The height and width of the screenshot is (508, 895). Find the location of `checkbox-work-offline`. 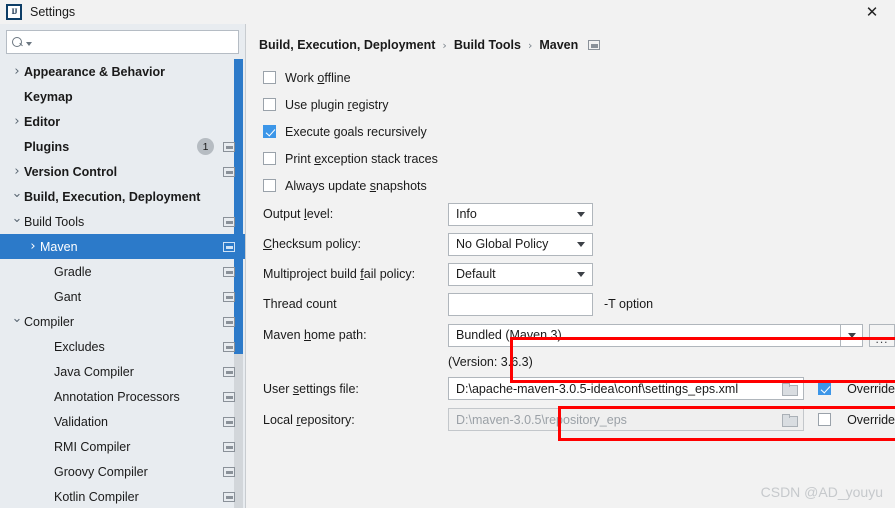

checkbox-work-offline is located at coordinates (269, 77).